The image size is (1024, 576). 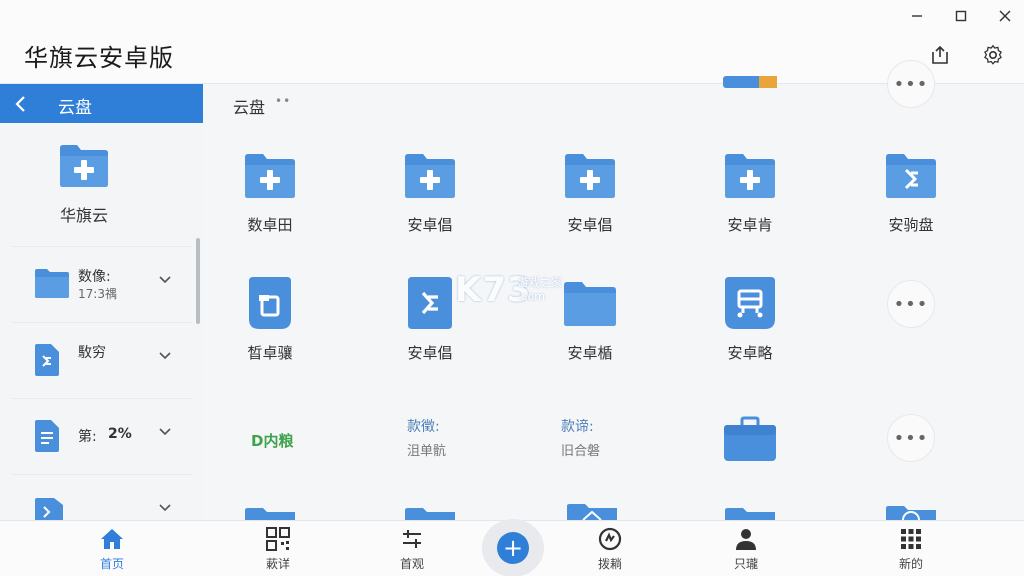 What do you see at coordinates (750, 225) in the screenshot?
I see `folder-label: 安卓肯` at bounding box center [750, 225].